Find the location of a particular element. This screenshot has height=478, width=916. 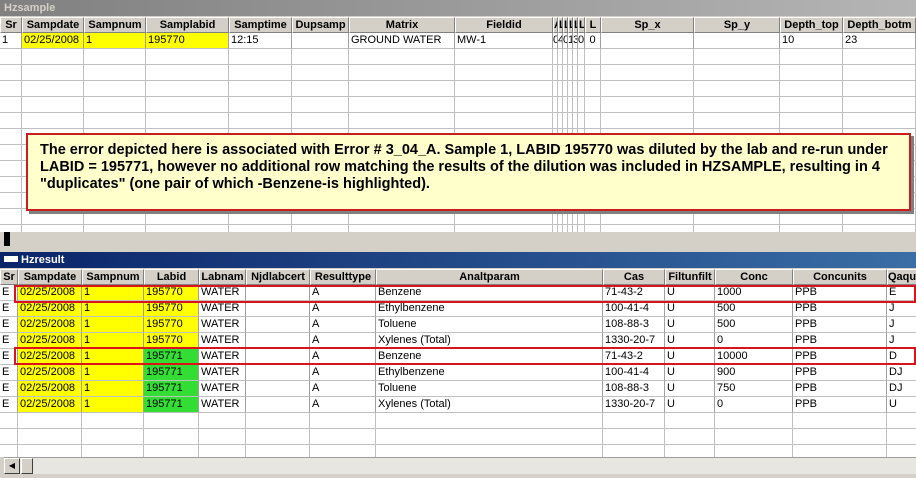

hzresult-cell-qaqu: U is located at coordinates (901, 405).